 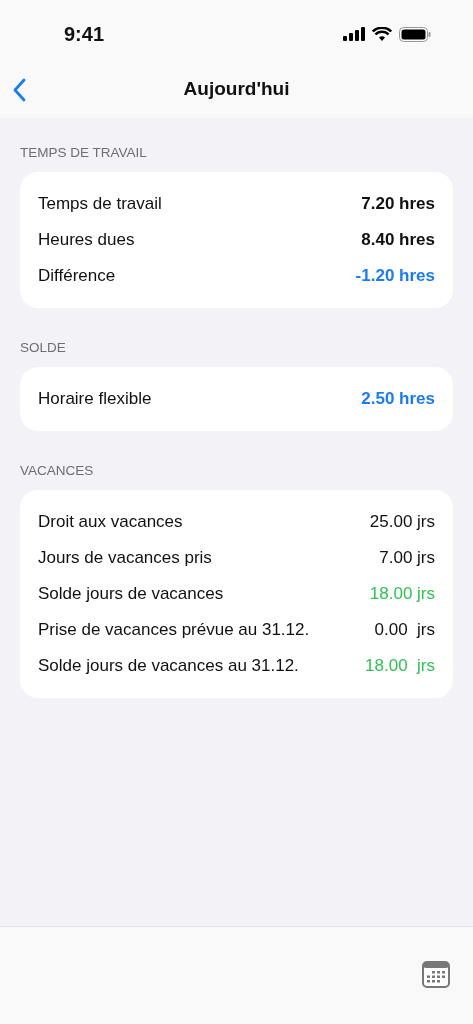 I want to click on status-time: 9:41, so click(x=84, y=34).